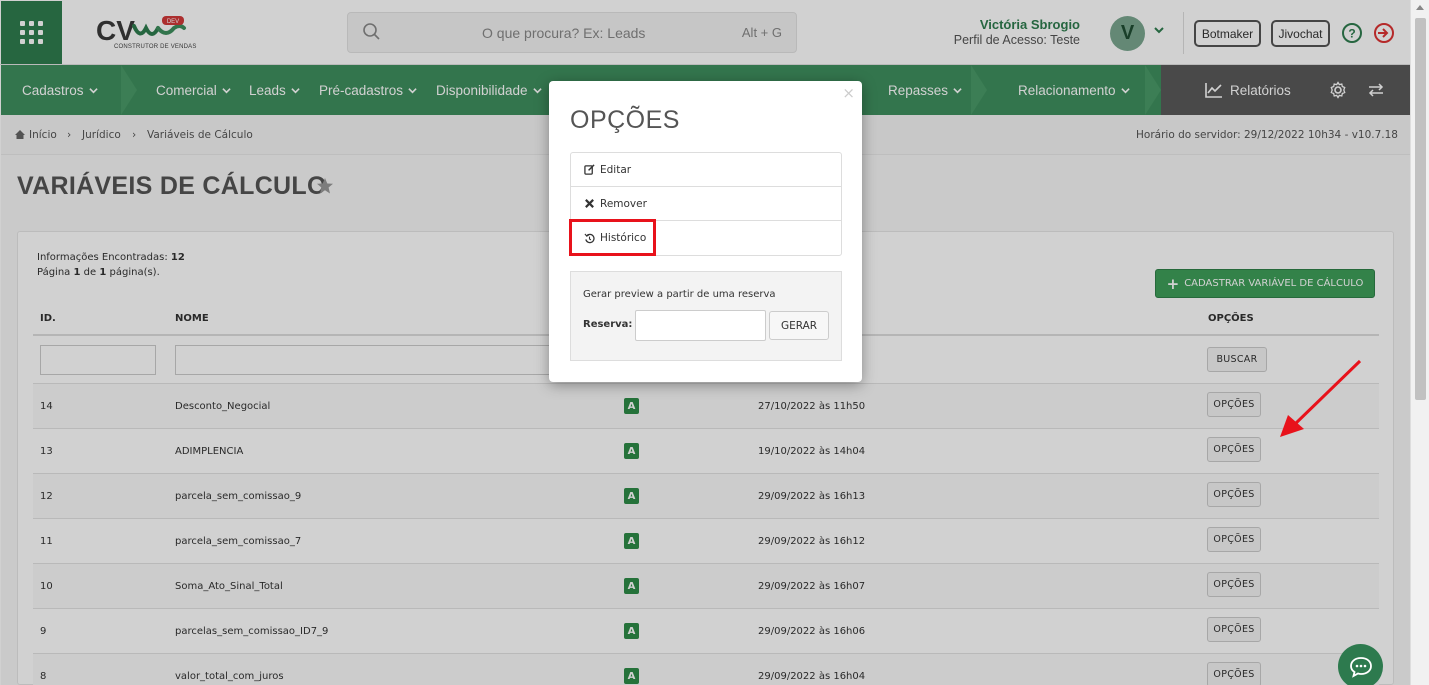  Describe the element at coordinates (700, 325) in the screenshot. I see `reserva-input` at that location.